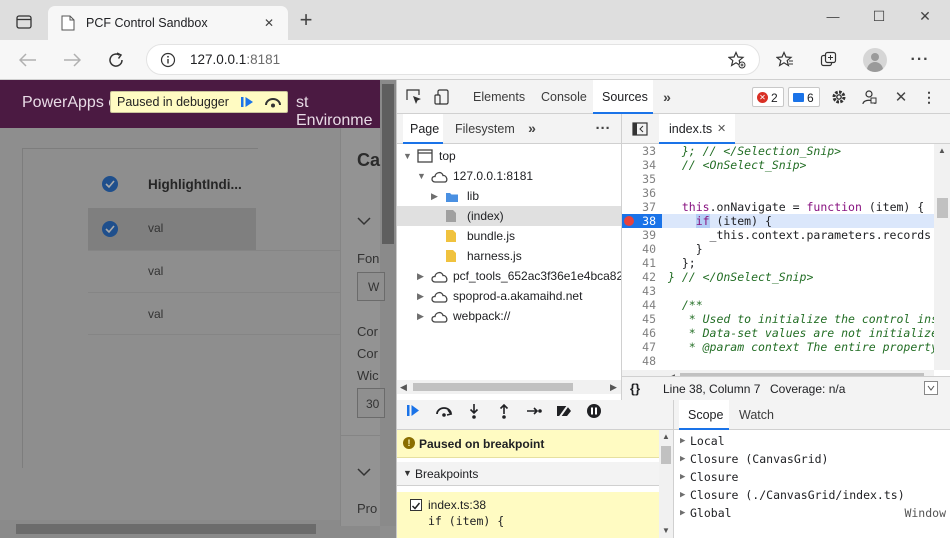 The image size is (950, 538). Describe the element at coordinates (273, 102) in the screenshot. I see `step-over-icon` at that location.